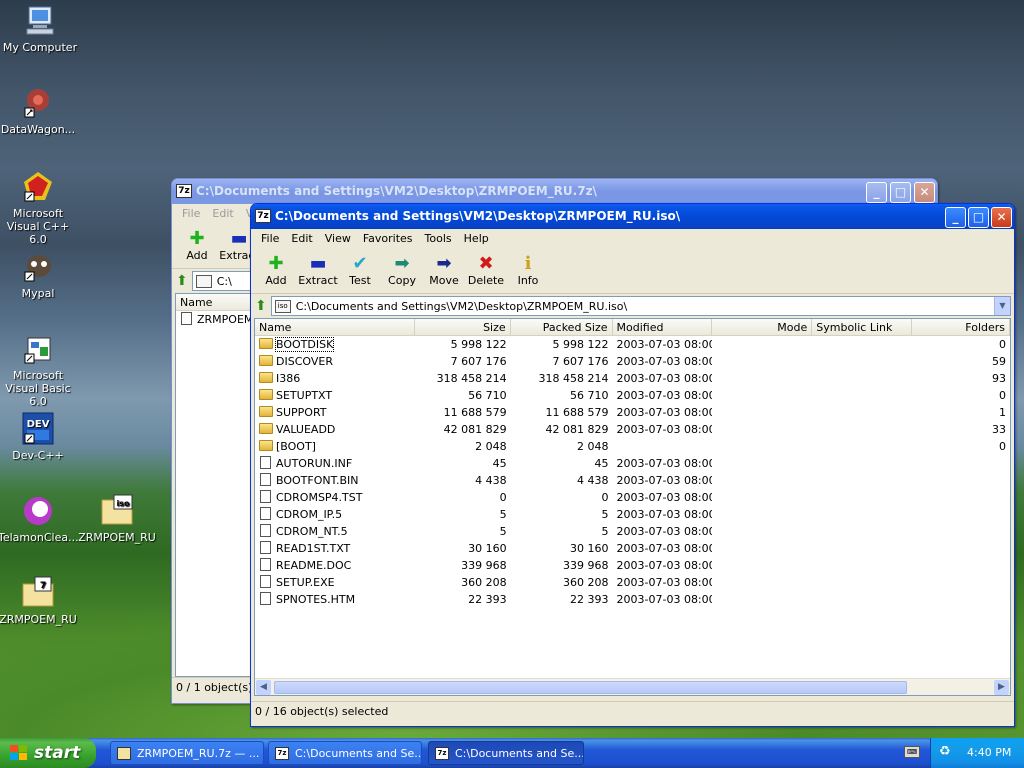  Describe the element at coordinates (486, 270) in the screenshot. I see `delete-button: ✖ Delete` at that location.